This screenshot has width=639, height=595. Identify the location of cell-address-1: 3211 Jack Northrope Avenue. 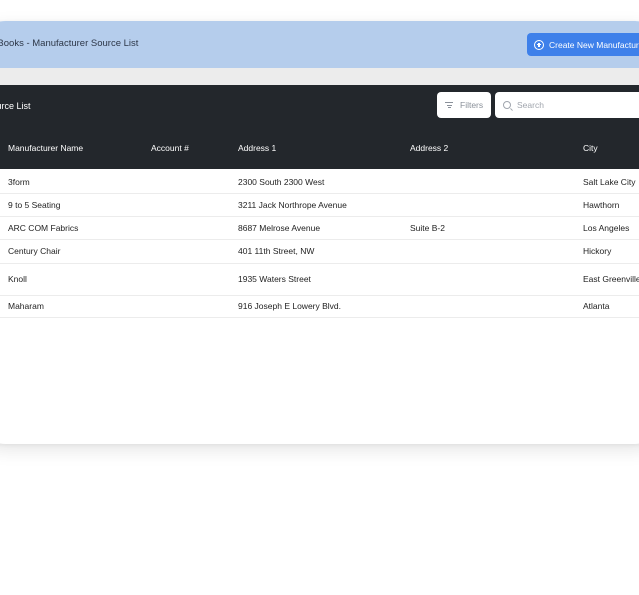
(292, 205).